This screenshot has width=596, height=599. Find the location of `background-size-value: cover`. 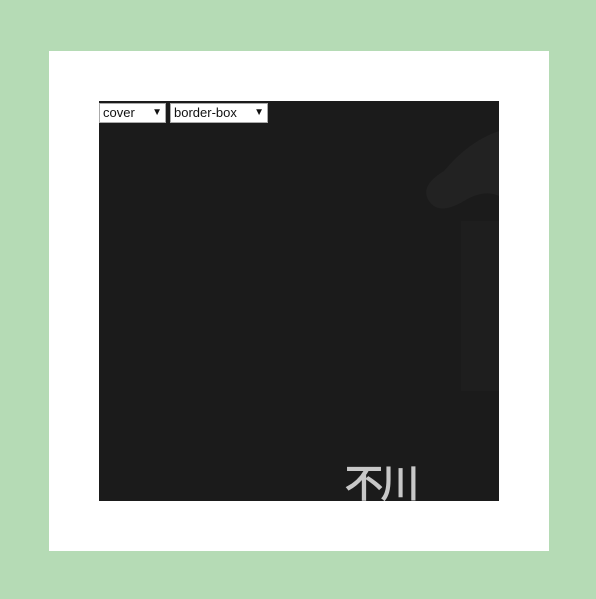

background-size-value: cover is located at coordinates (119, 112).